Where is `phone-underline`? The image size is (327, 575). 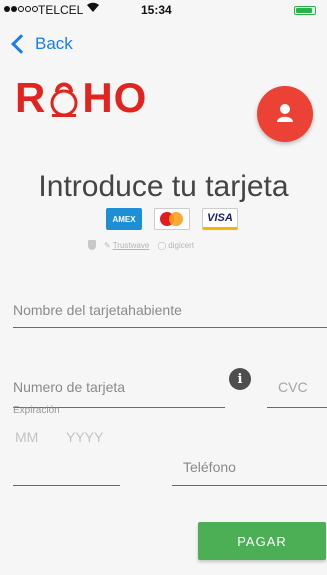 phone-underline is located at coordinates (249, 485).